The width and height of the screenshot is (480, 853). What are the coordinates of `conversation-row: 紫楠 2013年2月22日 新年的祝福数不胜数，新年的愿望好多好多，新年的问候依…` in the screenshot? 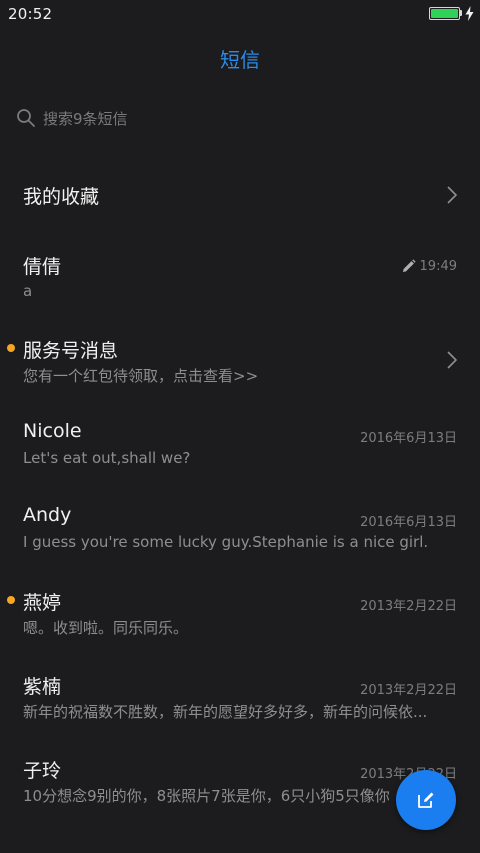 It's located at (240, 699).